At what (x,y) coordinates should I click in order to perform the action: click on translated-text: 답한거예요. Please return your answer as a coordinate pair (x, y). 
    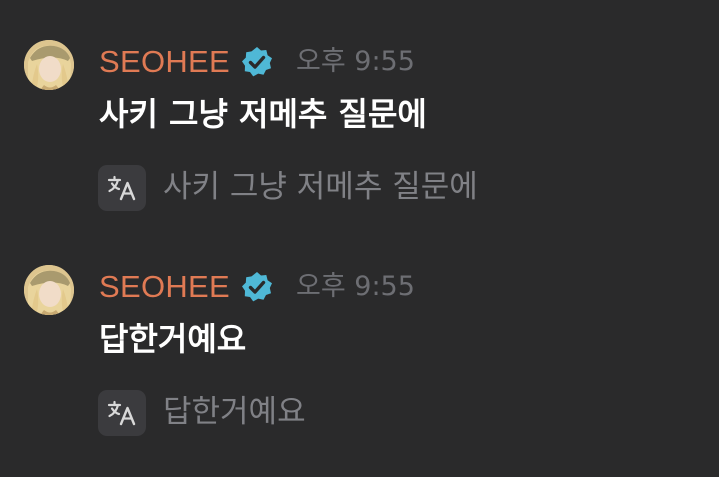
    Looking at the image, I should click on (234, 412).